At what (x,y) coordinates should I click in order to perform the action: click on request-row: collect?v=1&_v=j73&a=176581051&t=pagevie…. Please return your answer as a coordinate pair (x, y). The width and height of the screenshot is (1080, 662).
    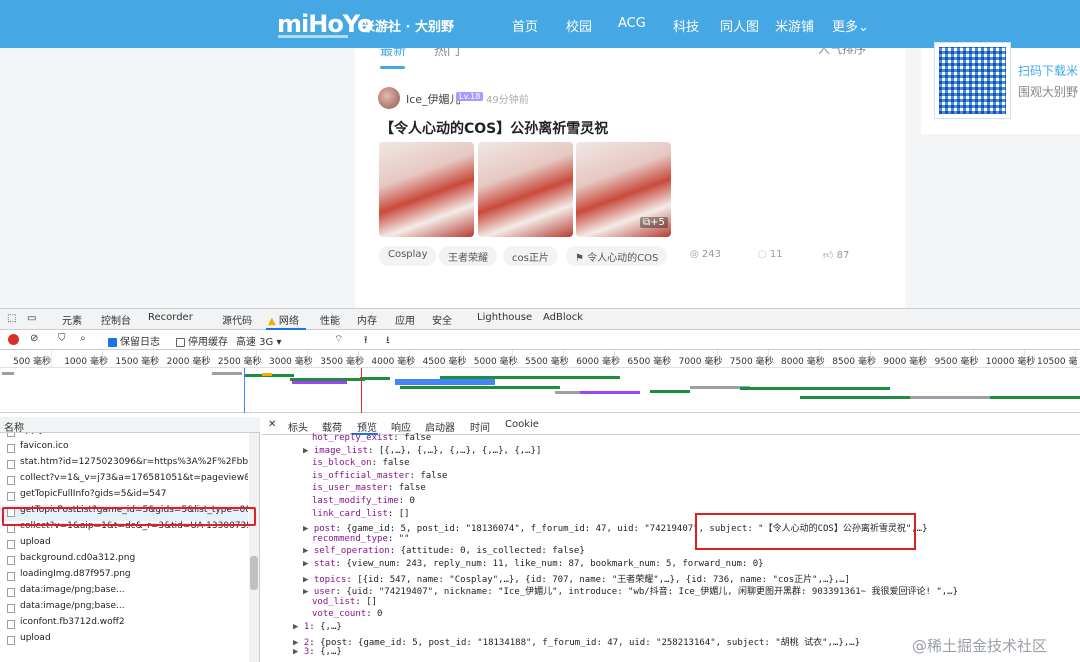
    Looking at the image, I should click on (124, 481).